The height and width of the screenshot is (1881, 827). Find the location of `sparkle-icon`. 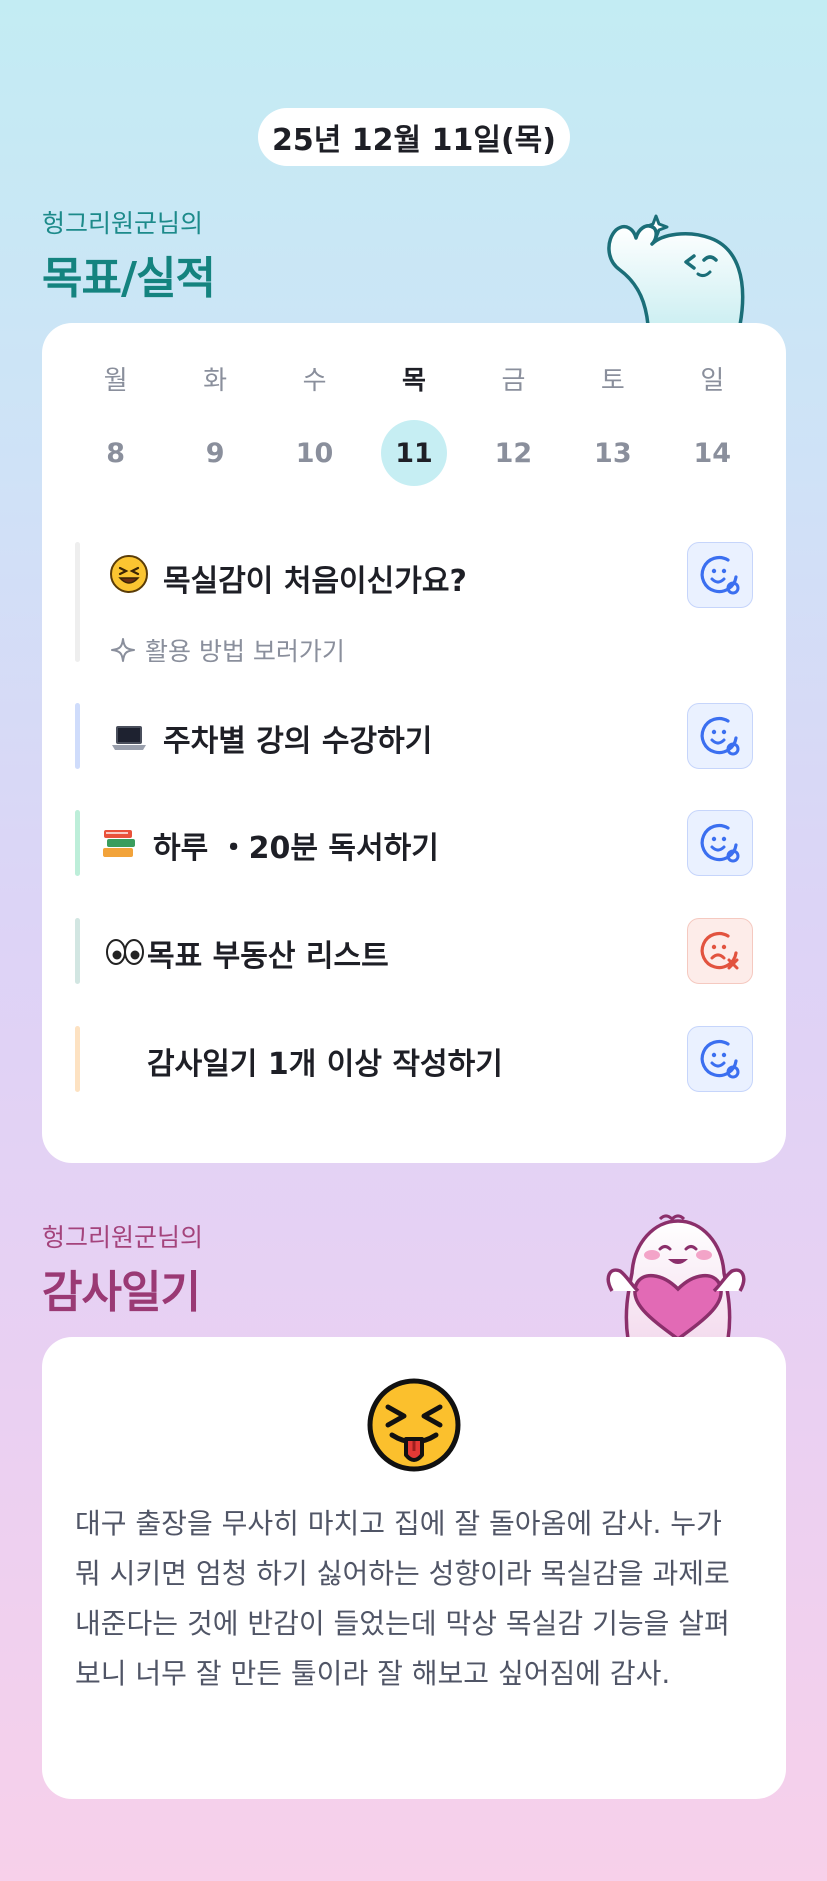

sparkle-icon is located at coordinates (123, 650).